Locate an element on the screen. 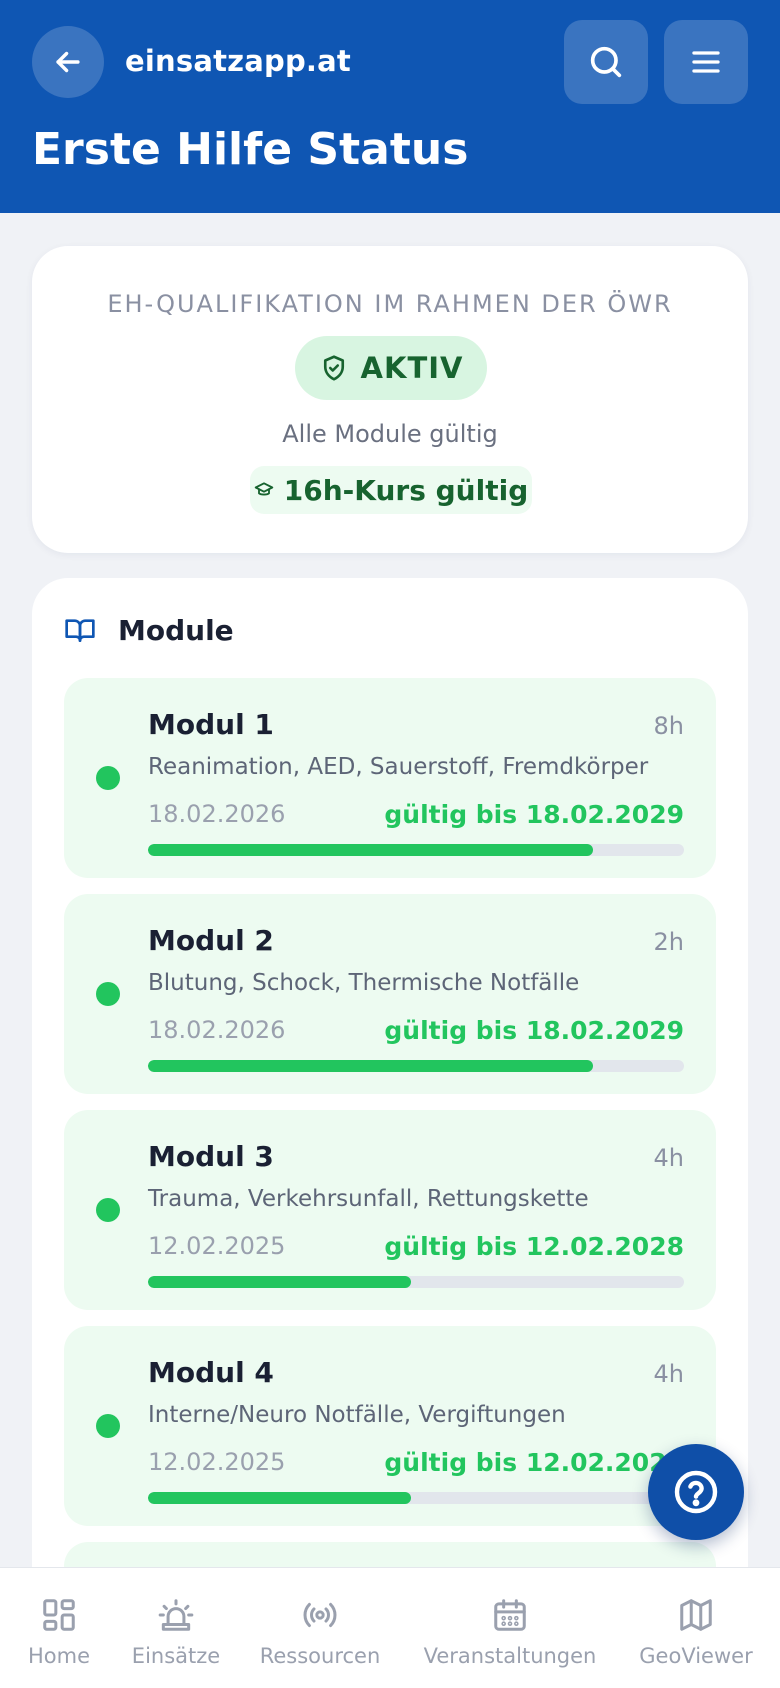  siren-icon is located at coordinates (176, 1615).